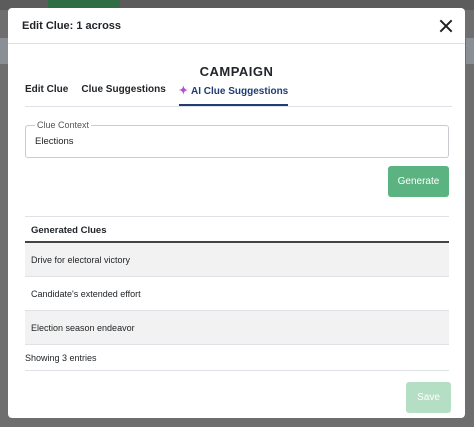 This screenshot has height=427, width=474. I want to click on background-right-panel, so click(470, 51).